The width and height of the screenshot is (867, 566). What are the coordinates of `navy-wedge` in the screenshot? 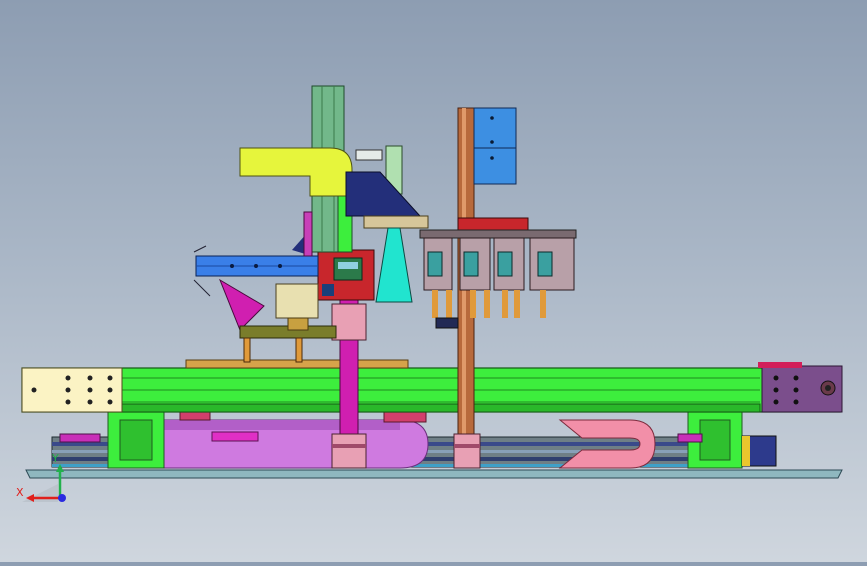 It's located at (387, 200).